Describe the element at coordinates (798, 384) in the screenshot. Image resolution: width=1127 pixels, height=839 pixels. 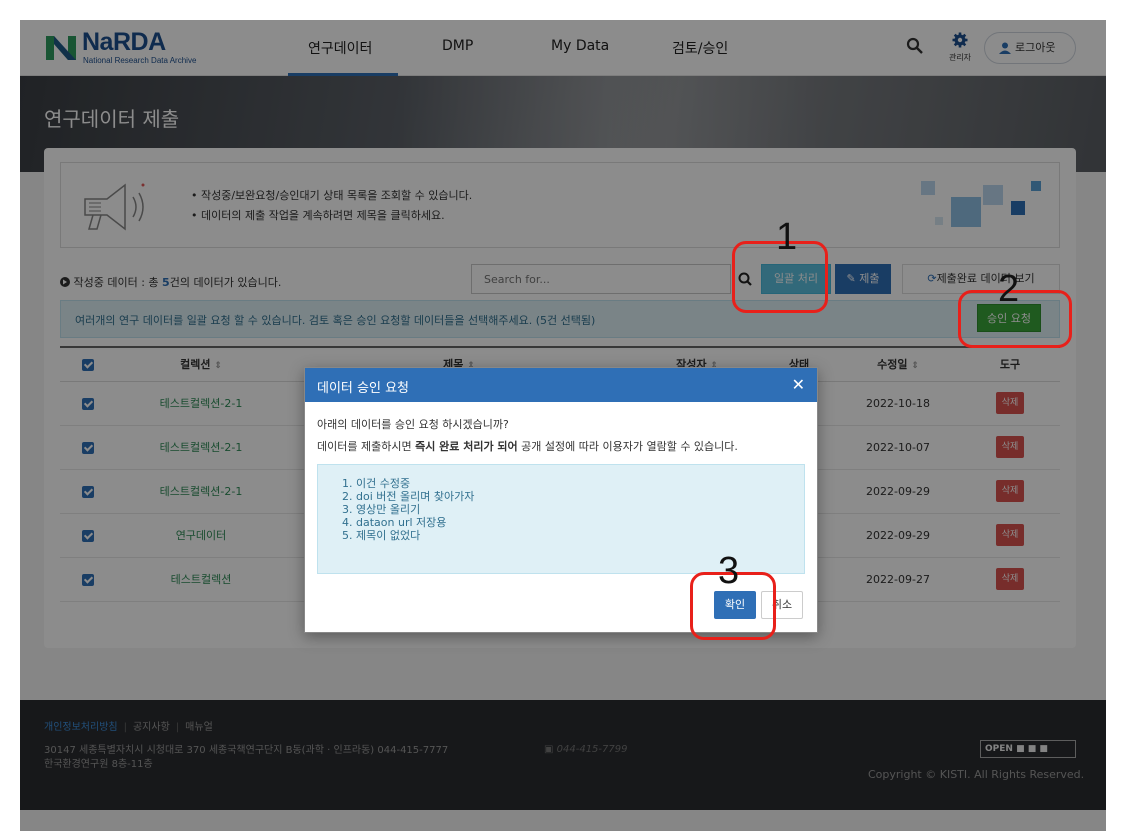
I see `close-icon: ✕` at that location.